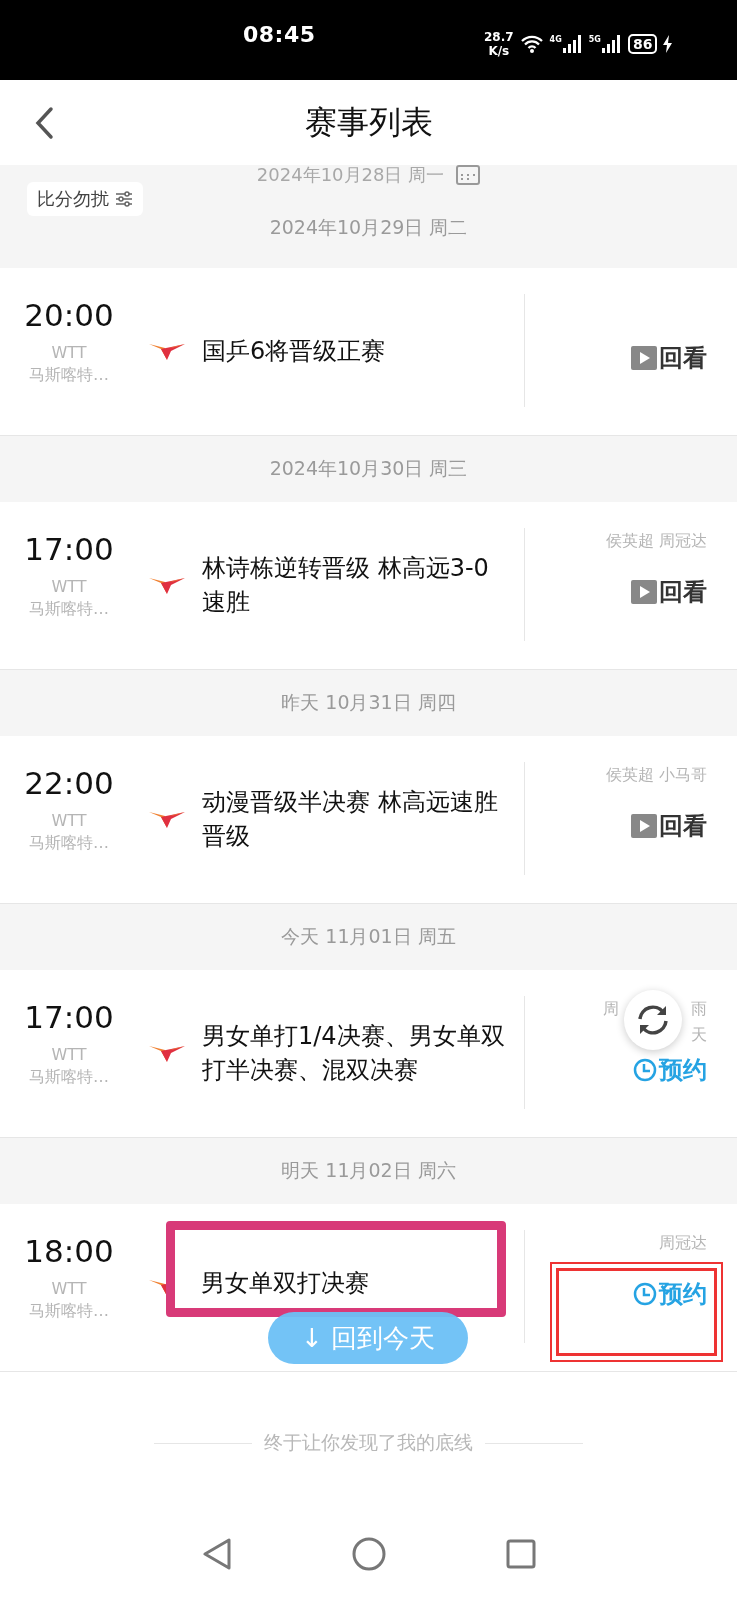 The image size is (737, 1600). Describe the element at coordinates (279, 34) in the screenshot. I see `status-time: 08:45` at that location.